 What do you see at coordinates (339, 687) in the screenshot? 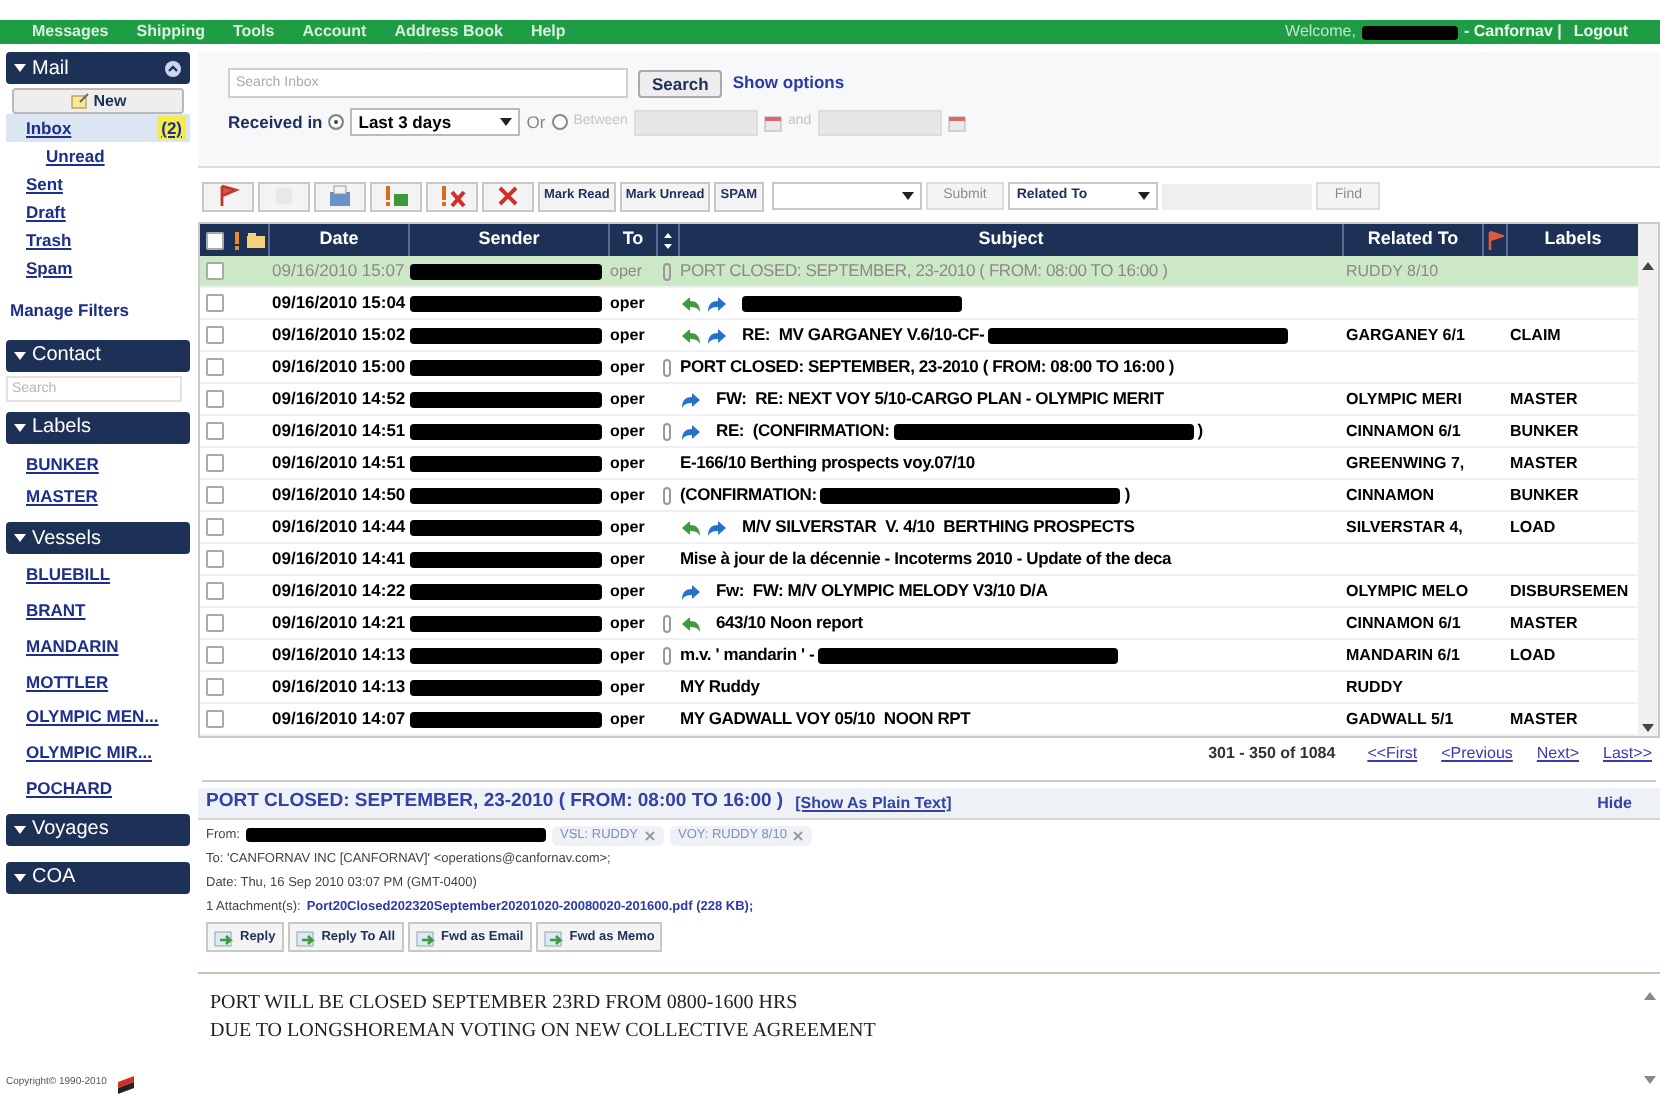
I see `date-cell-text: 09/16/2010 14:13` at bounding box center [339, 687].